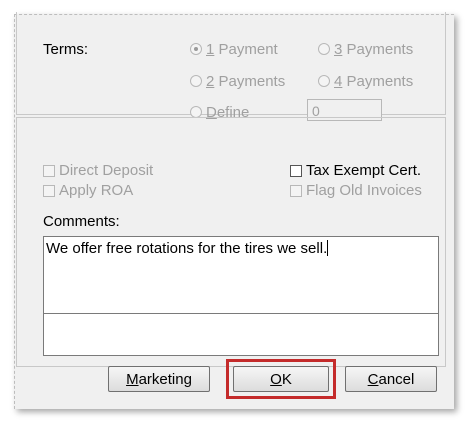 The width and height of the screenshot is (468, 423). Describe the element at coordinates (49, 191) in the screenshot. I see `apply-roa-checkbox` at that location.